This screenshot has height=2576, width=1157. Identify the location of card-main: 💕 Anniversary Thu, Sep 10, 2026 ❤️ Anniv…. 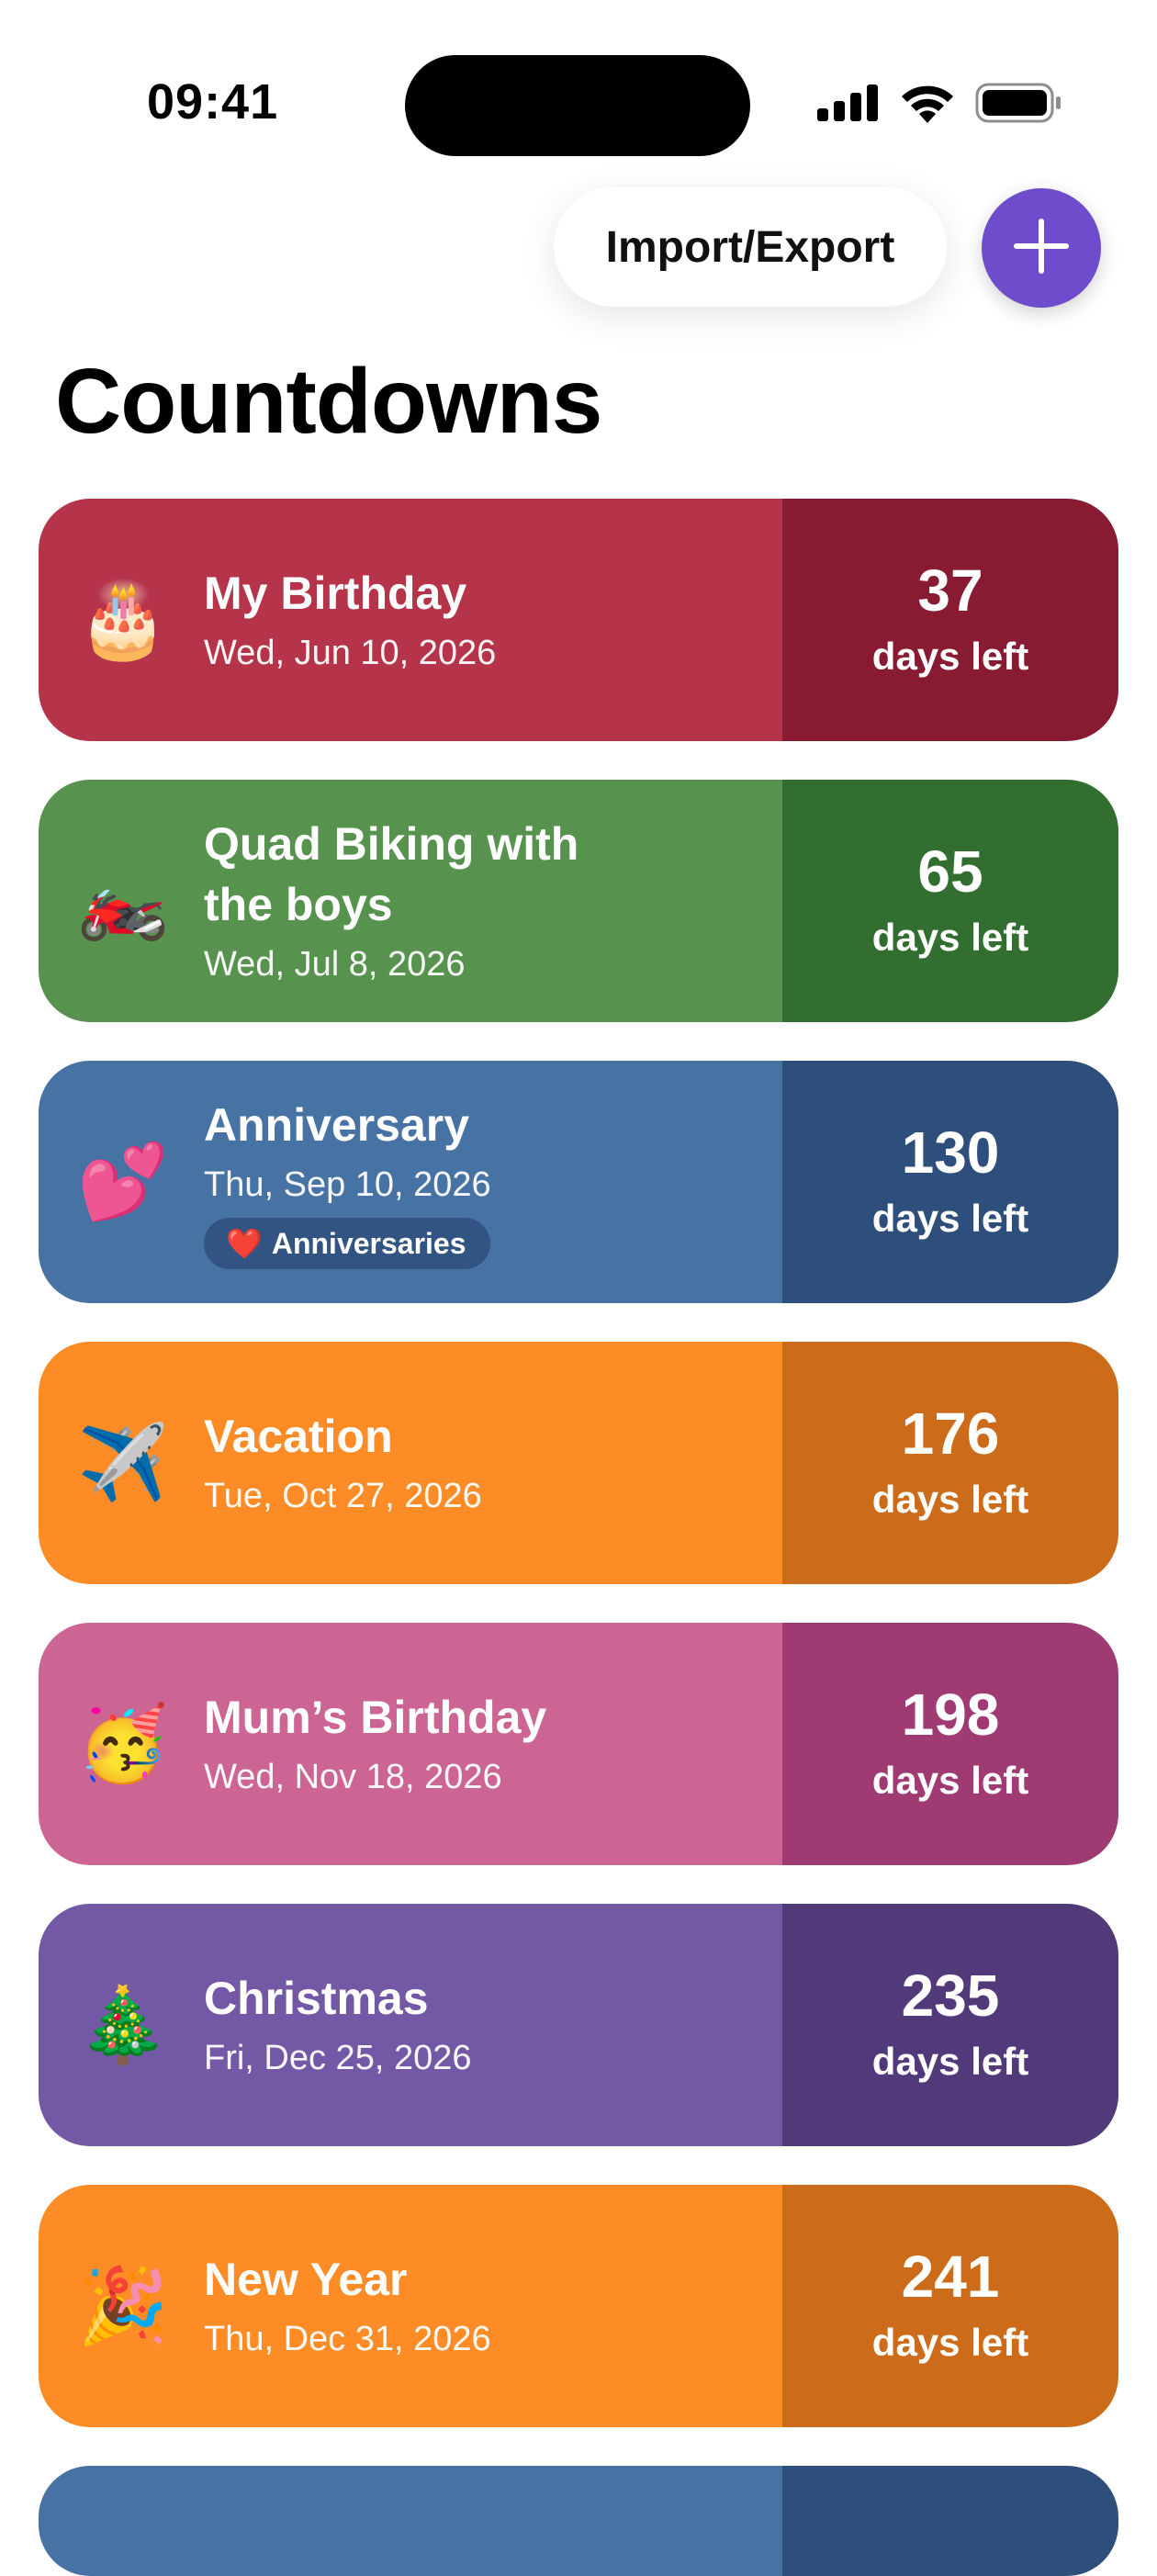
(410, 1182).